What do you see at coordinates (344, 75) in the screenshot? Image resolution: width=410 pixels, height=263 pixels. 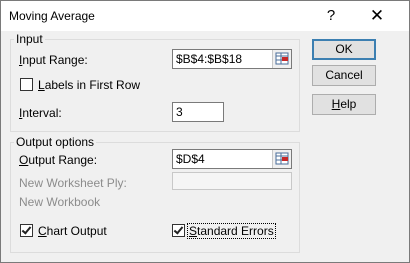 I see `cancel-button: Cancel` at bounding box center [344, 75].